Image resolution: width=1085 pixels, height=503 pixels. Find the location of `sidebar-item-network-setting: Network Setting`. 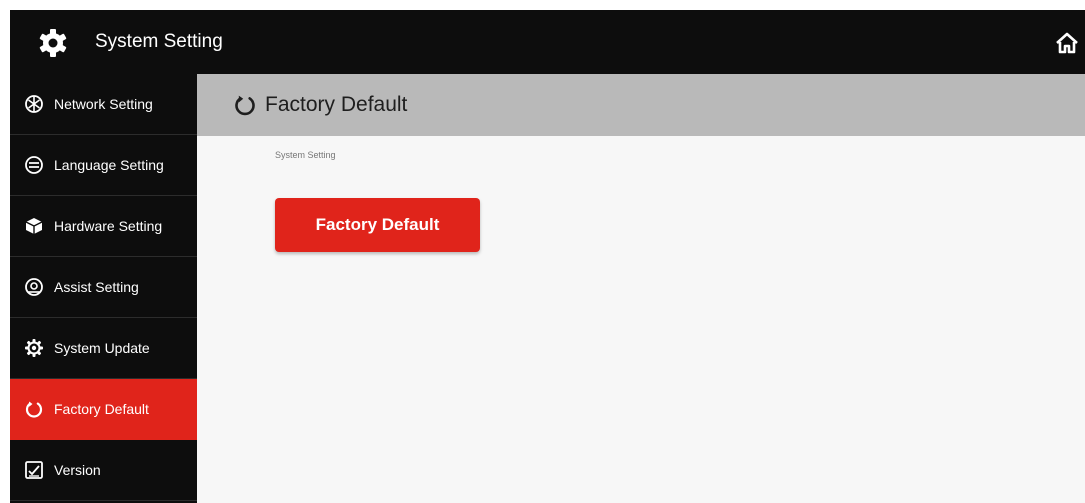

sidebar-item-network-setting: Network Setting is located at coordinates (103, 104).